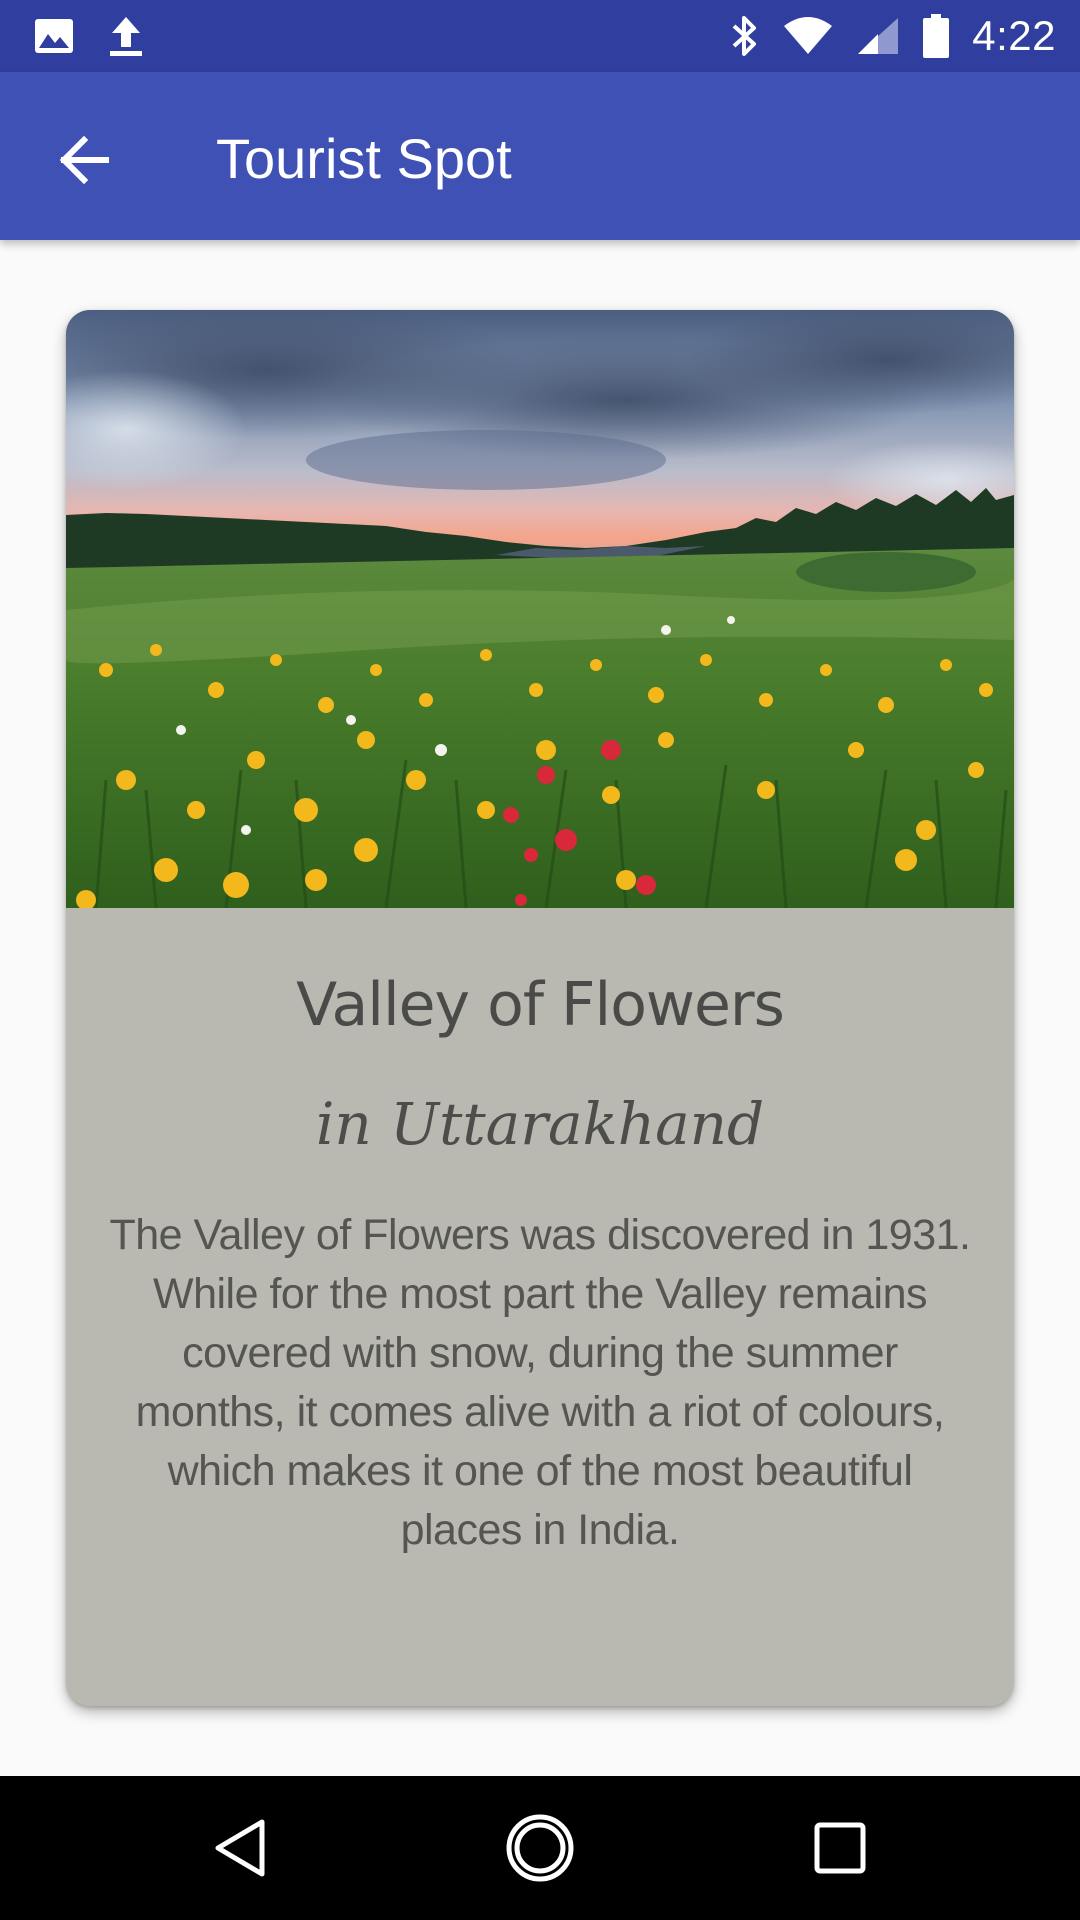 The image size is (1080, 1920). What do you see at coordinates (540, 1124) in the screenshot?
I see `spot-location: in Uttarakhand` at bounding box center [540, 1124].